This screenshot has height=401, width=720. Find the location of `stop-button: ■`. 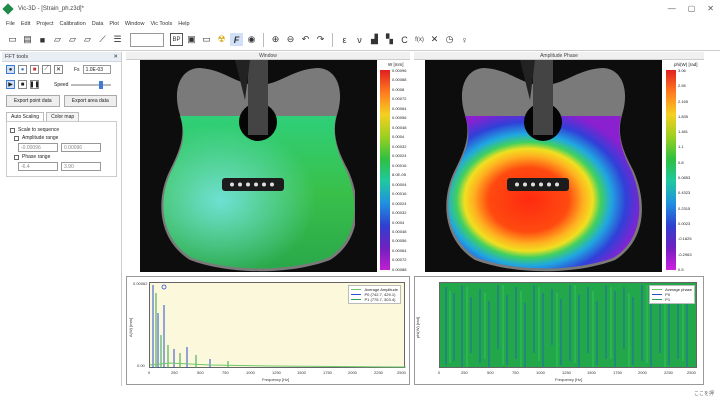

stop-button: ■ is located at coordinates (22, 84).